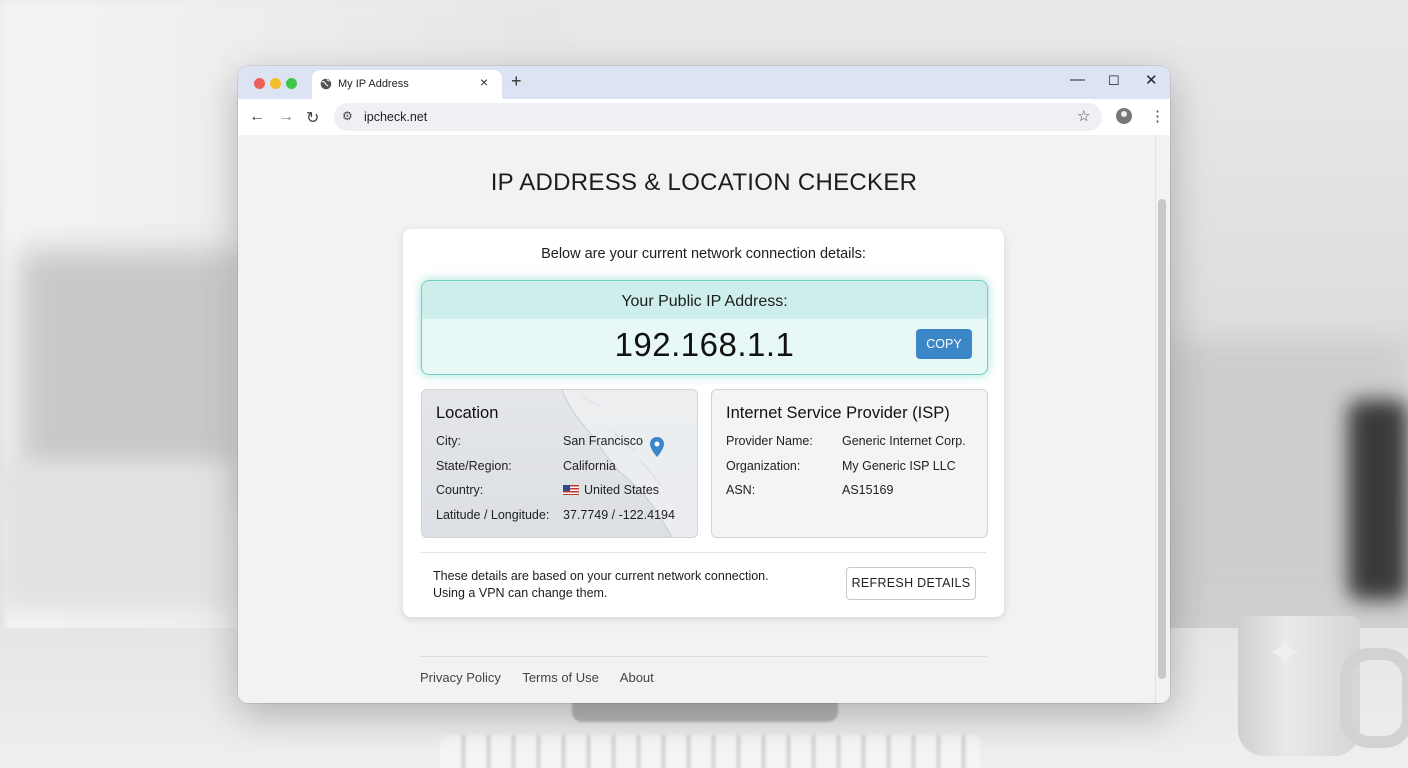  I want to click on country-label: Country:, so click(460, 490).